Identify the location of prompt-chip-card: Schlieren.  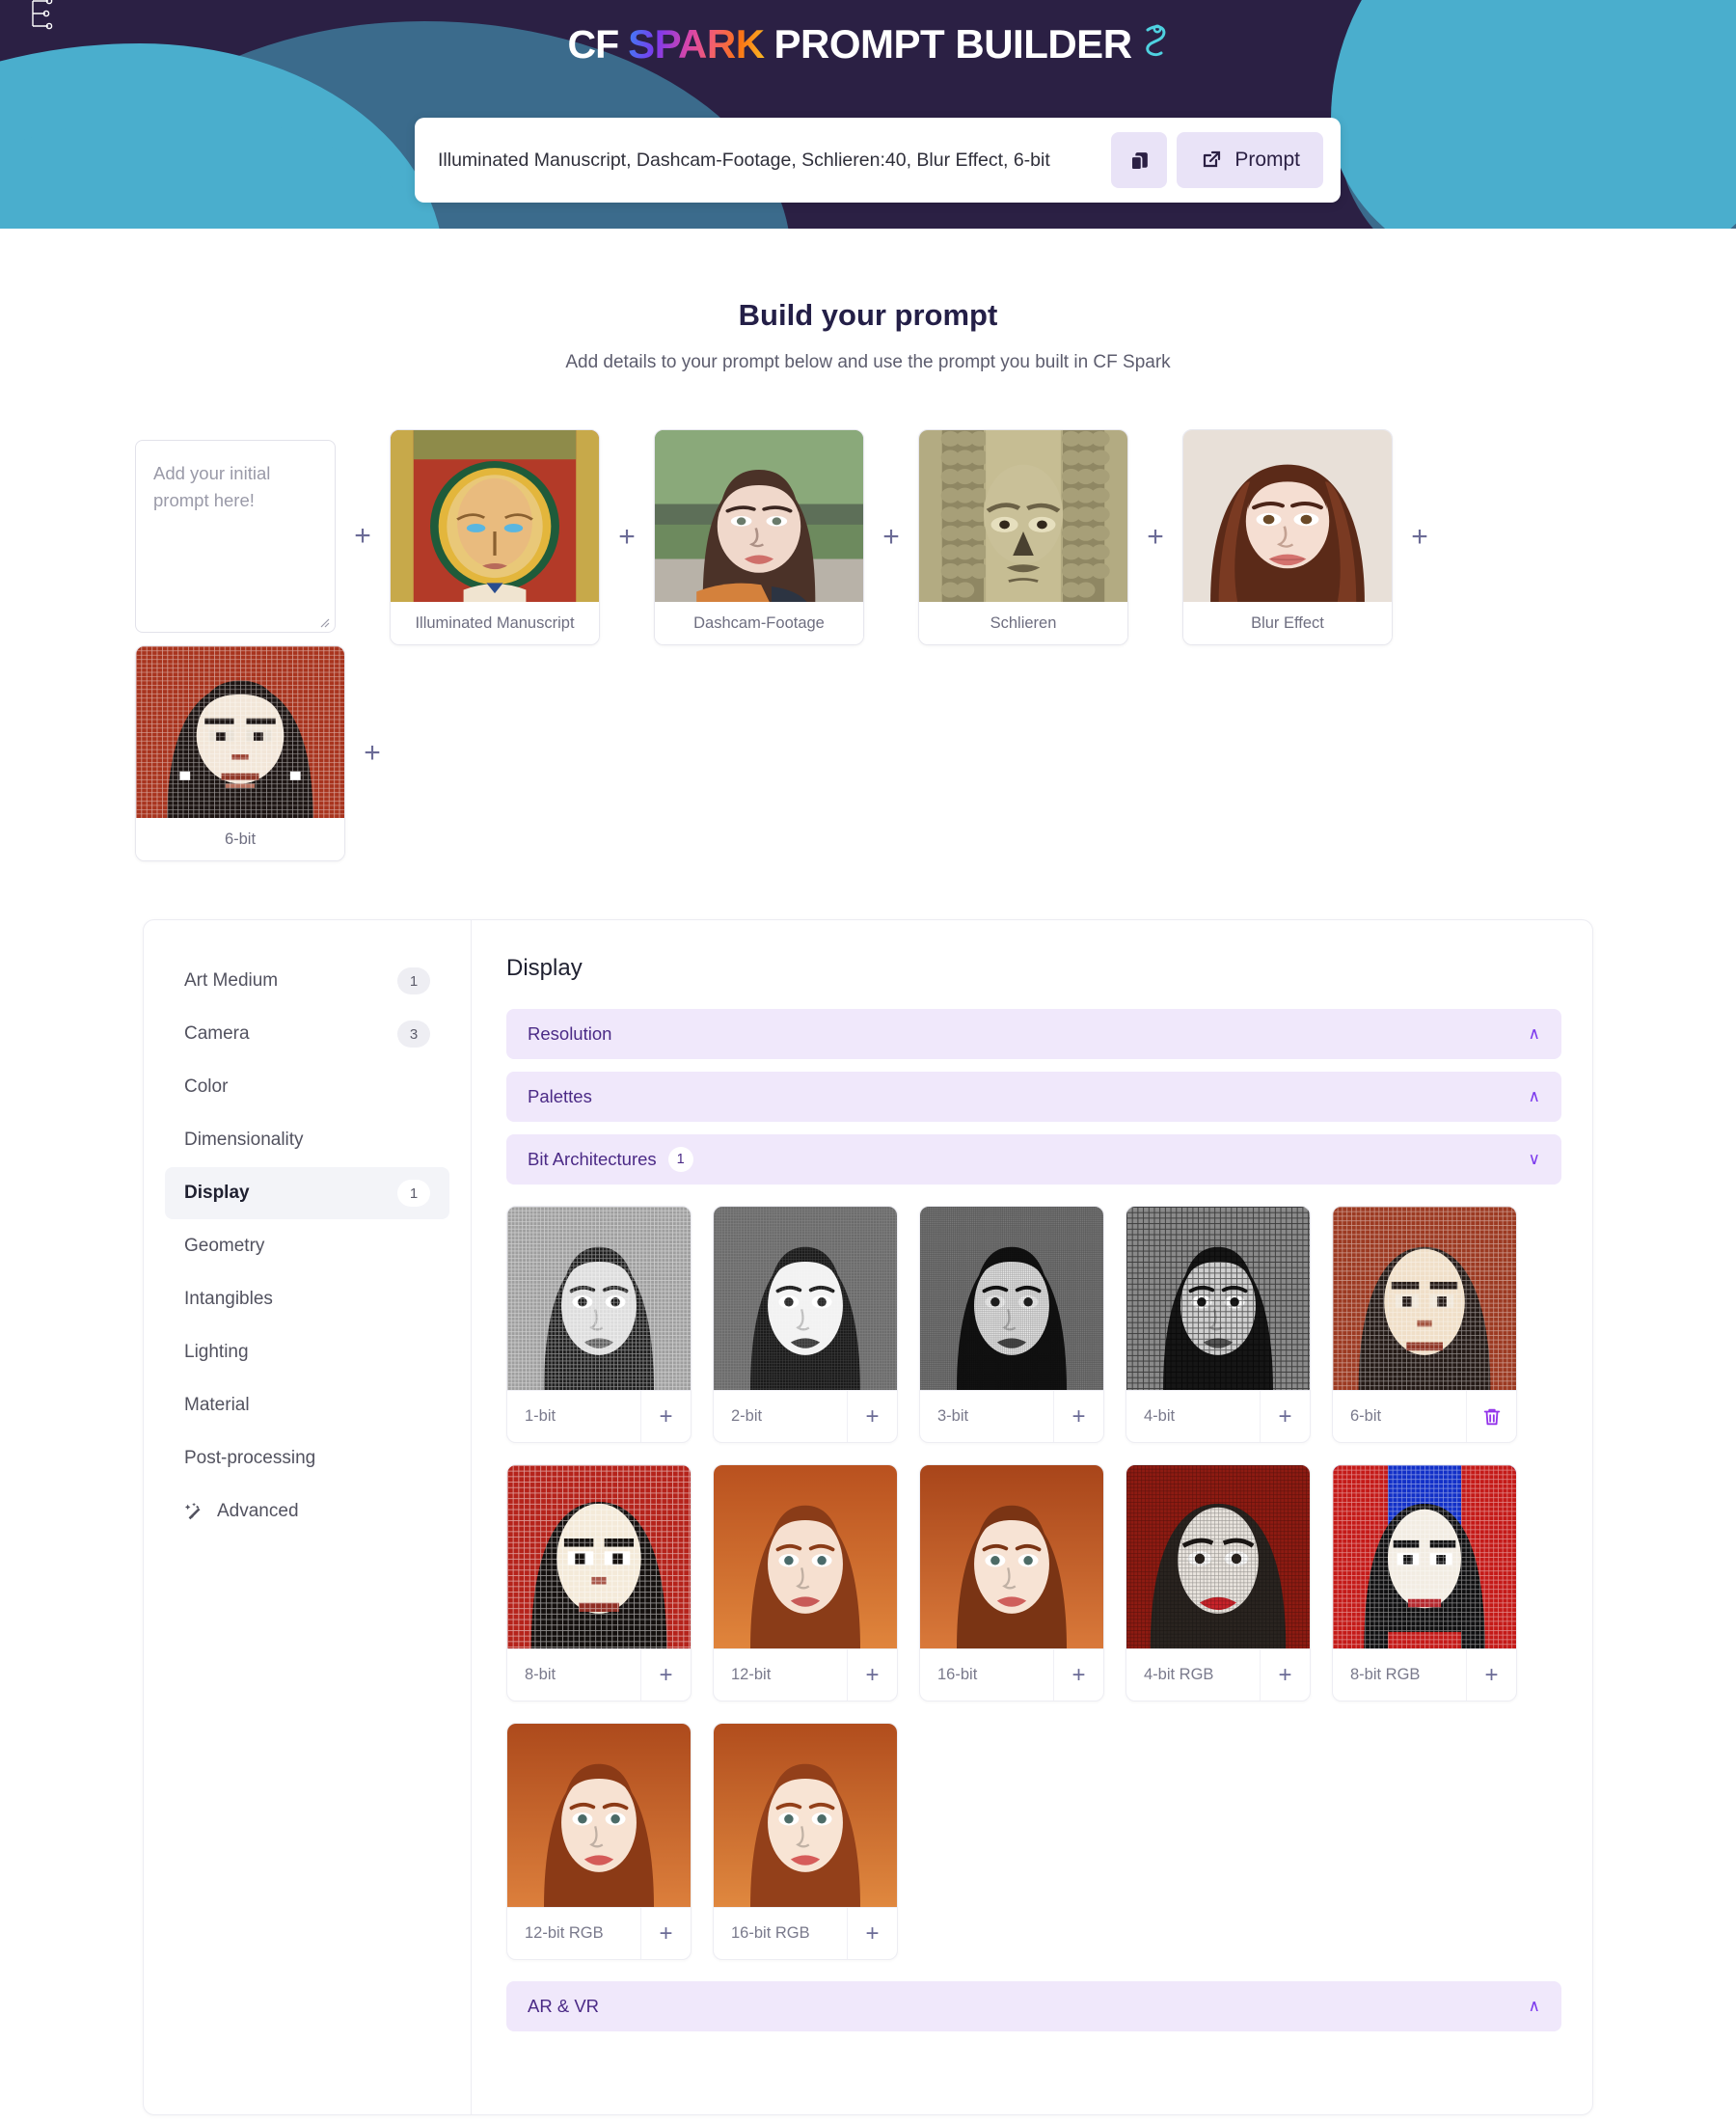
(1023, 537).